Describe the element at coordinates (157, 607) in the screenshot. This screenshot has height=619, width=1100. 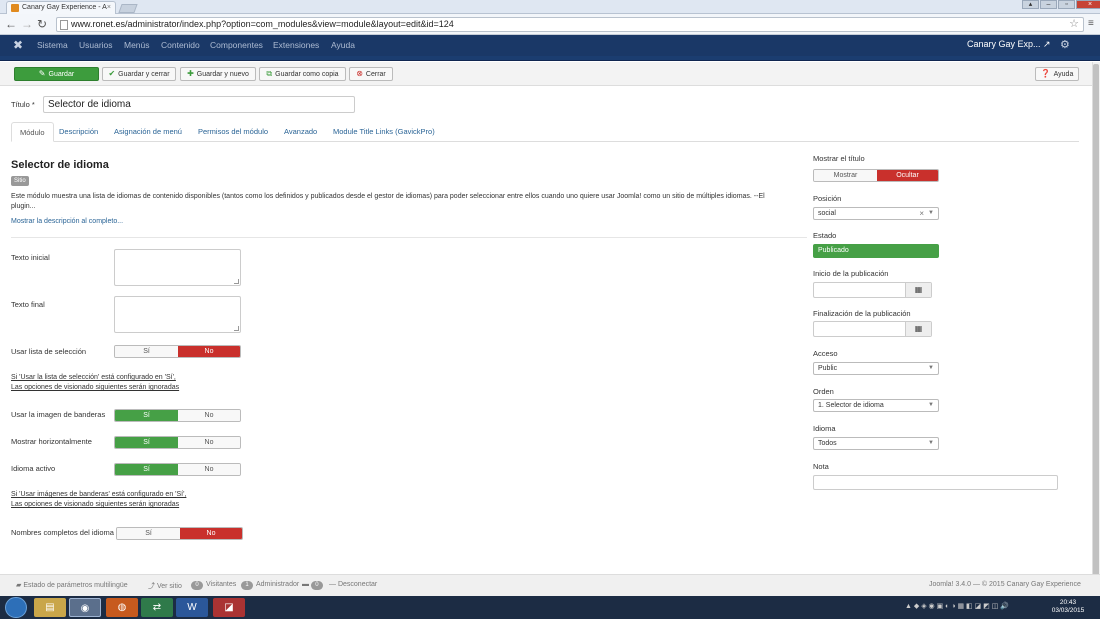
I see `network-app-icon: ⇄` at that location.